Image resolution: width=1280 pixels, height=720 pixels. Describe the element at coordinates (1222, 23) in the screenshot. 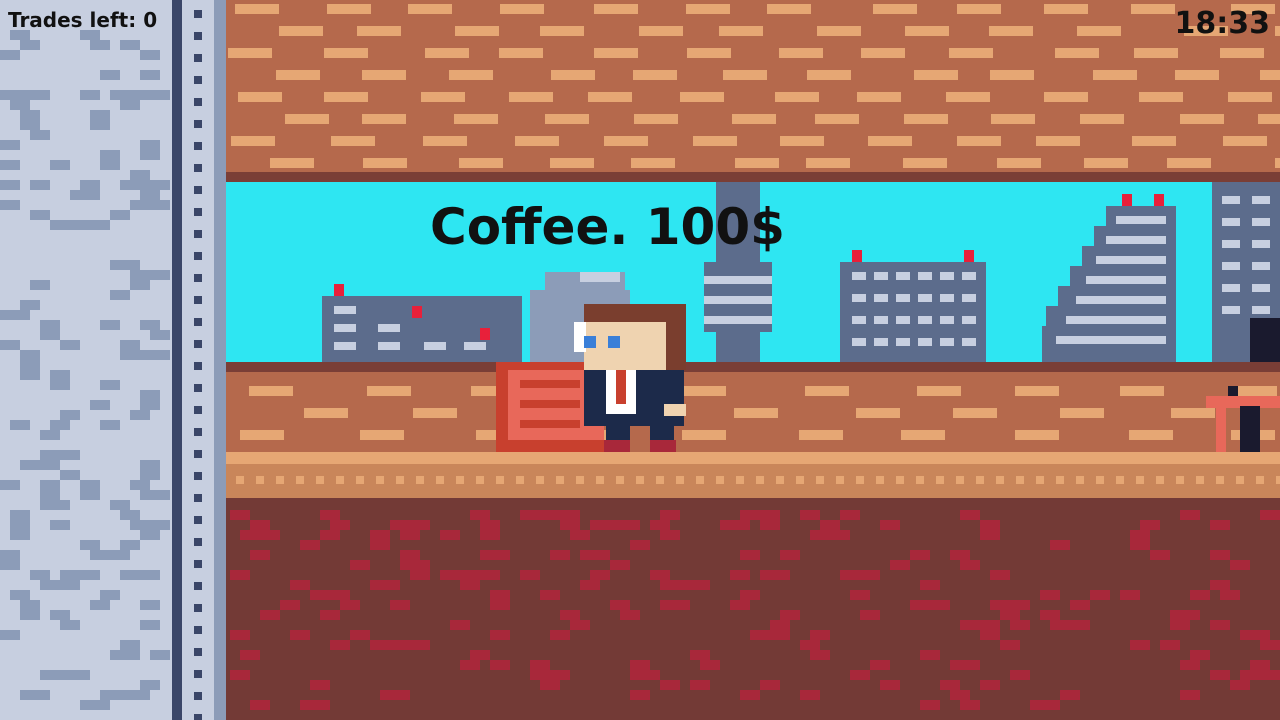

I see `game-clock: 18:33` at that location.